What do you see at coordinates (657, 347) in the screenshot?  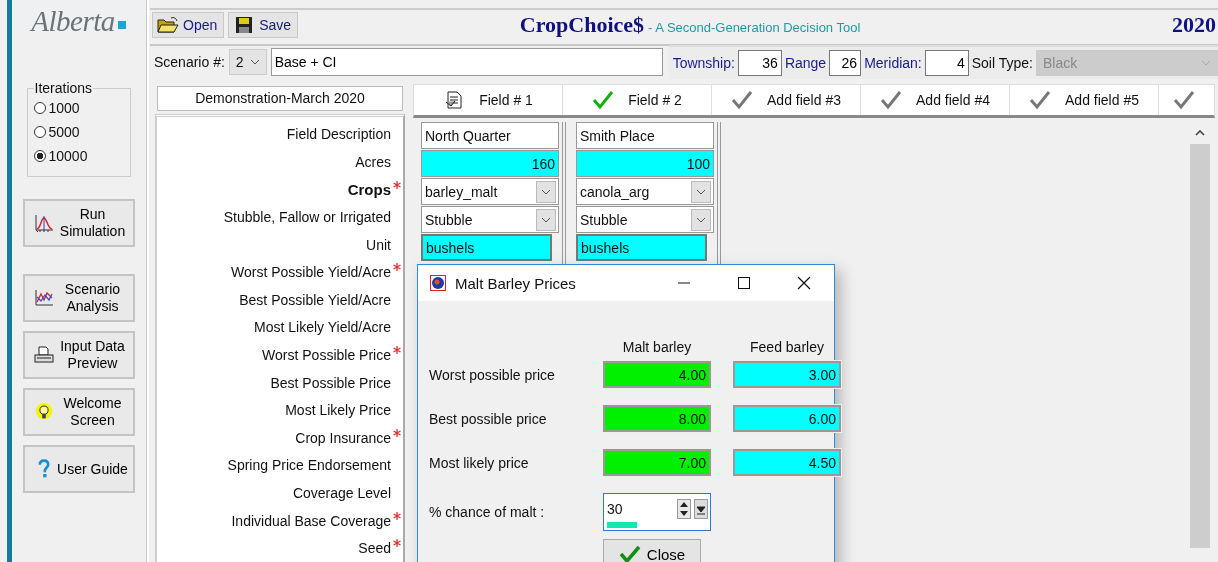 I see `column-header: Malt barley` at bounding box center [657, 347].